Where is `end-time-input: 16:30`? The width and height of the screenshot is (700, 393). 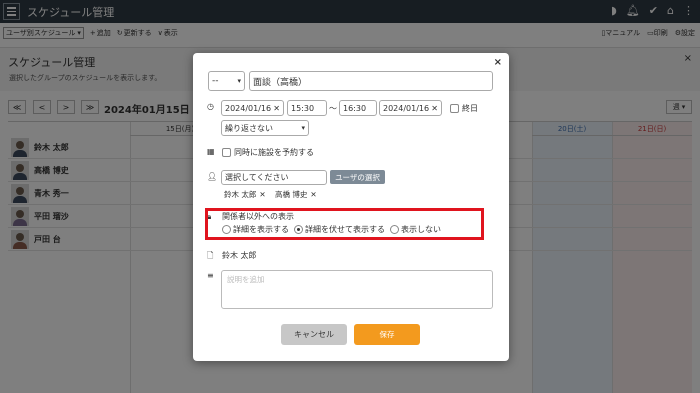 end-time-input: 16:30 is located at coordinates (358, 108).